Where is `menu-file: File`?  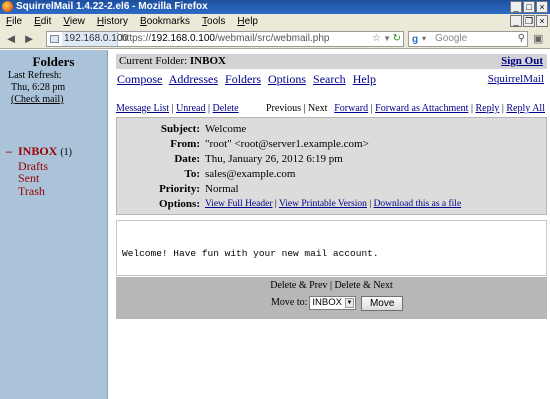
menu-file: File is located at coordinates (14, 21).